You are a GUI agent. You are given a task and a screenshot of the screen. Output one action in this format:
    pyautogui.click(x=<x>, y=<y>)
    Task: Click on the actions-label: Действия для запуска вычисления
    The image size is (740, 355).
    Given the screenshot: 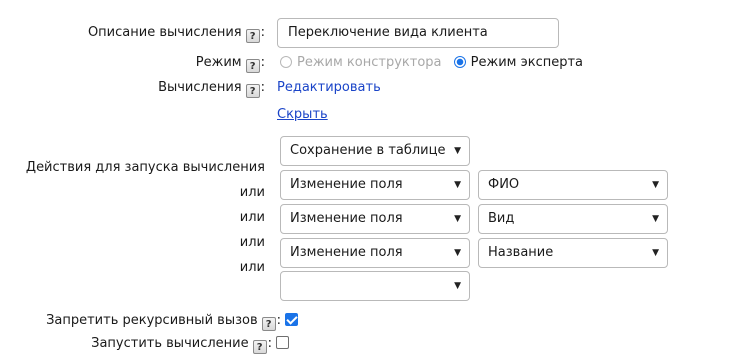 What is the action you would take?
    pyautogui.click(x=145, y=167)
    